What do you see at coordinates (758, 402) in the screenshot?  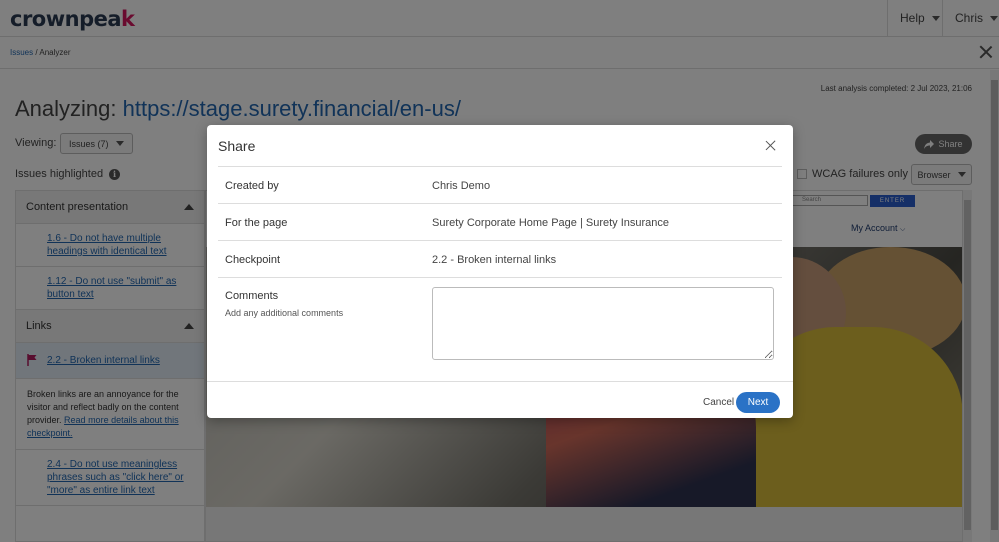 I see `next-button: Next` at bounding box center [758, 402].